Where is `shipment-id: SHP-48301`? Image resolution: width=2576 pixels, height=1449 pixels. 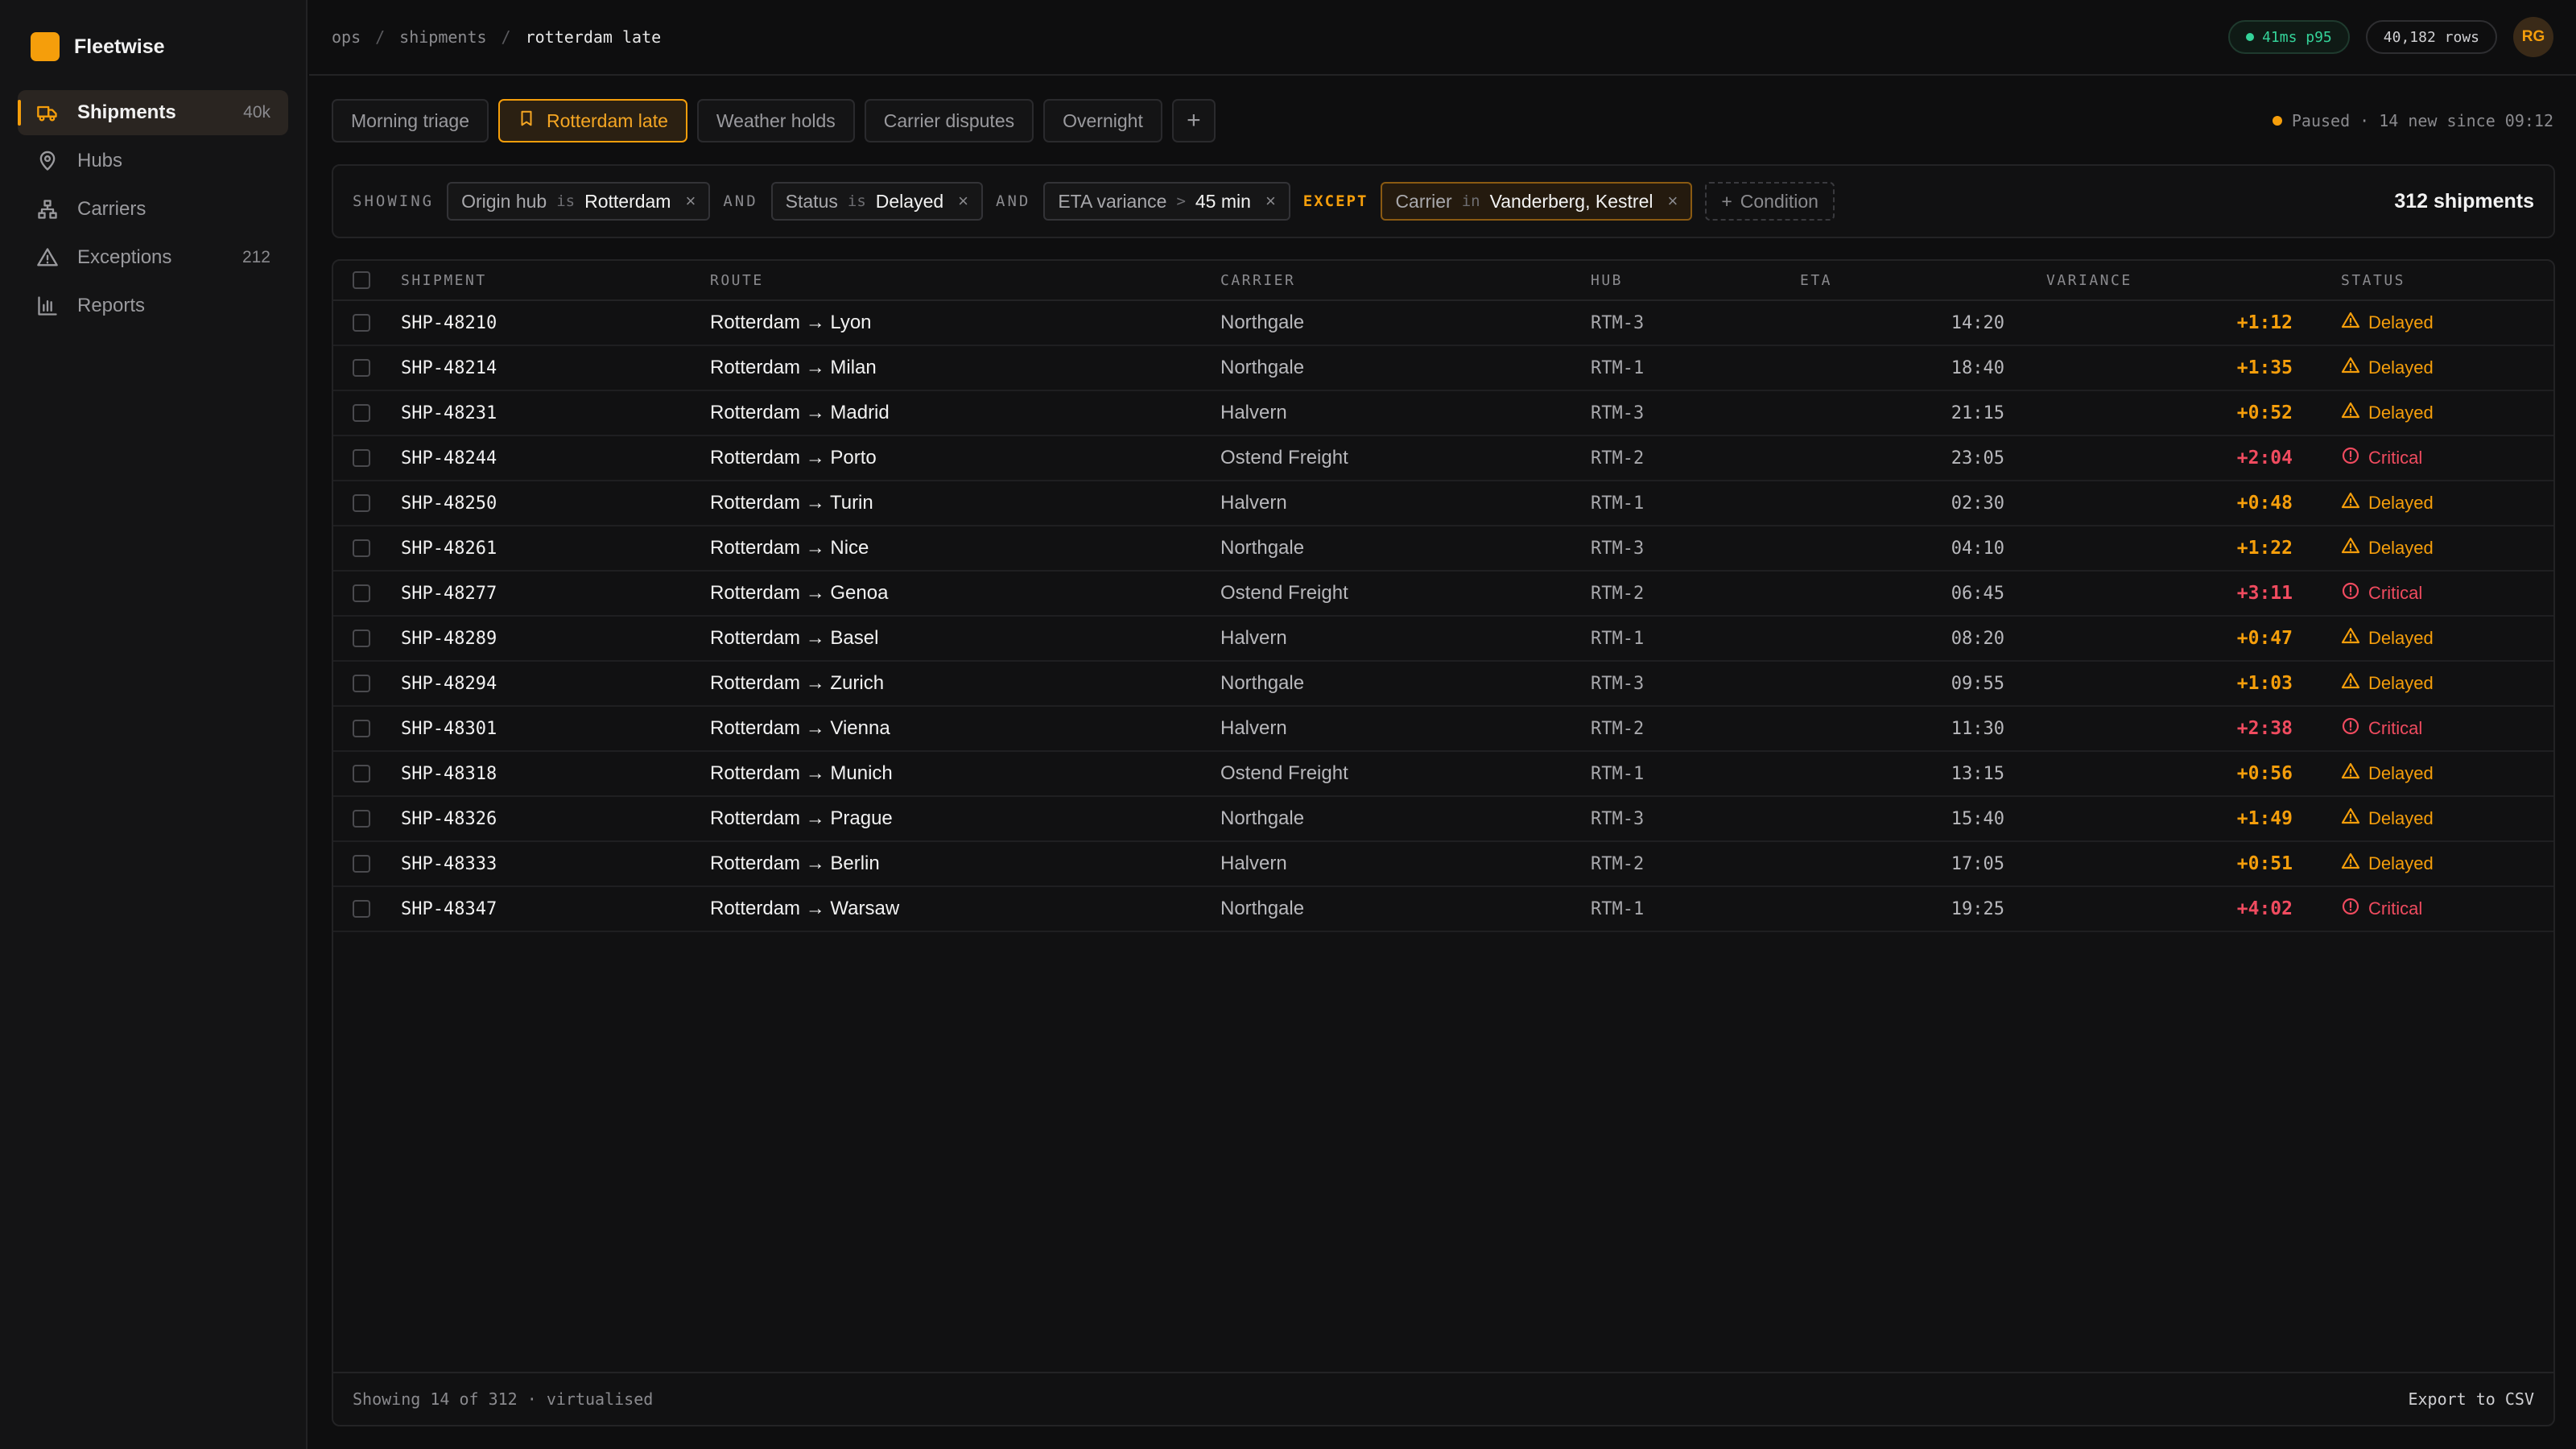
shipment-id: SHP-48301 is located at coordinates (555, 729).